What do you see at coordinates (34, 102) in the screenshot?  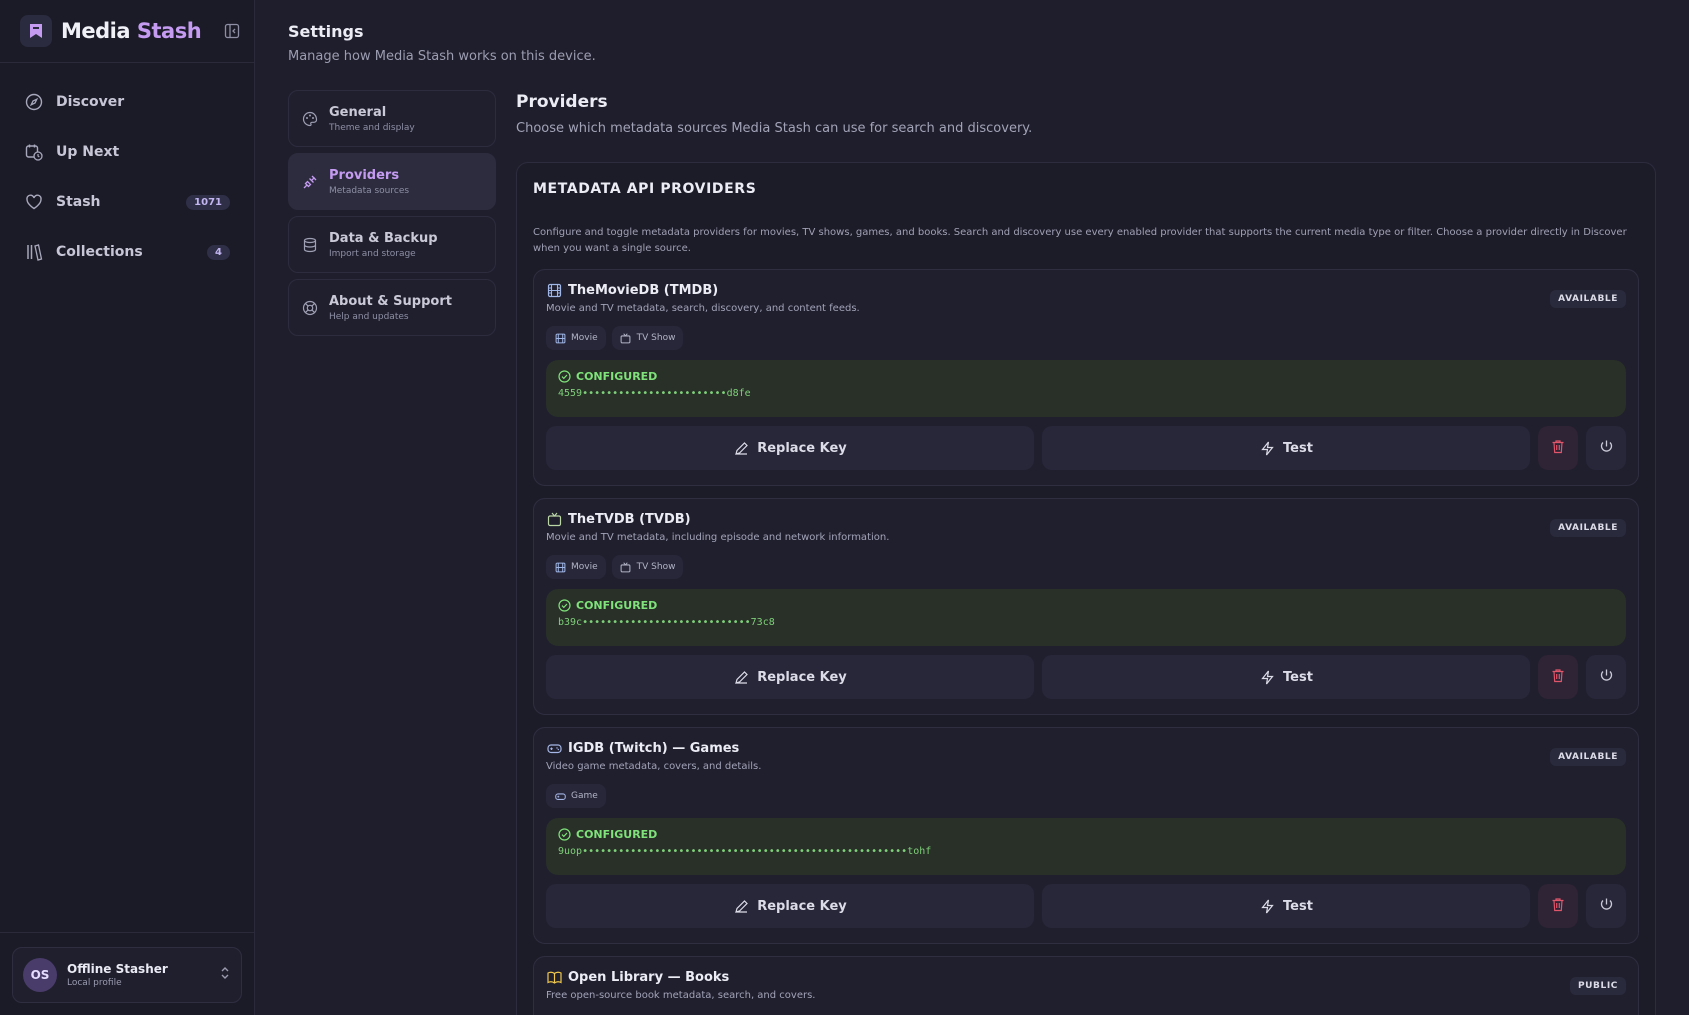 I see `compass-icon` at bounding box center [34, 102].